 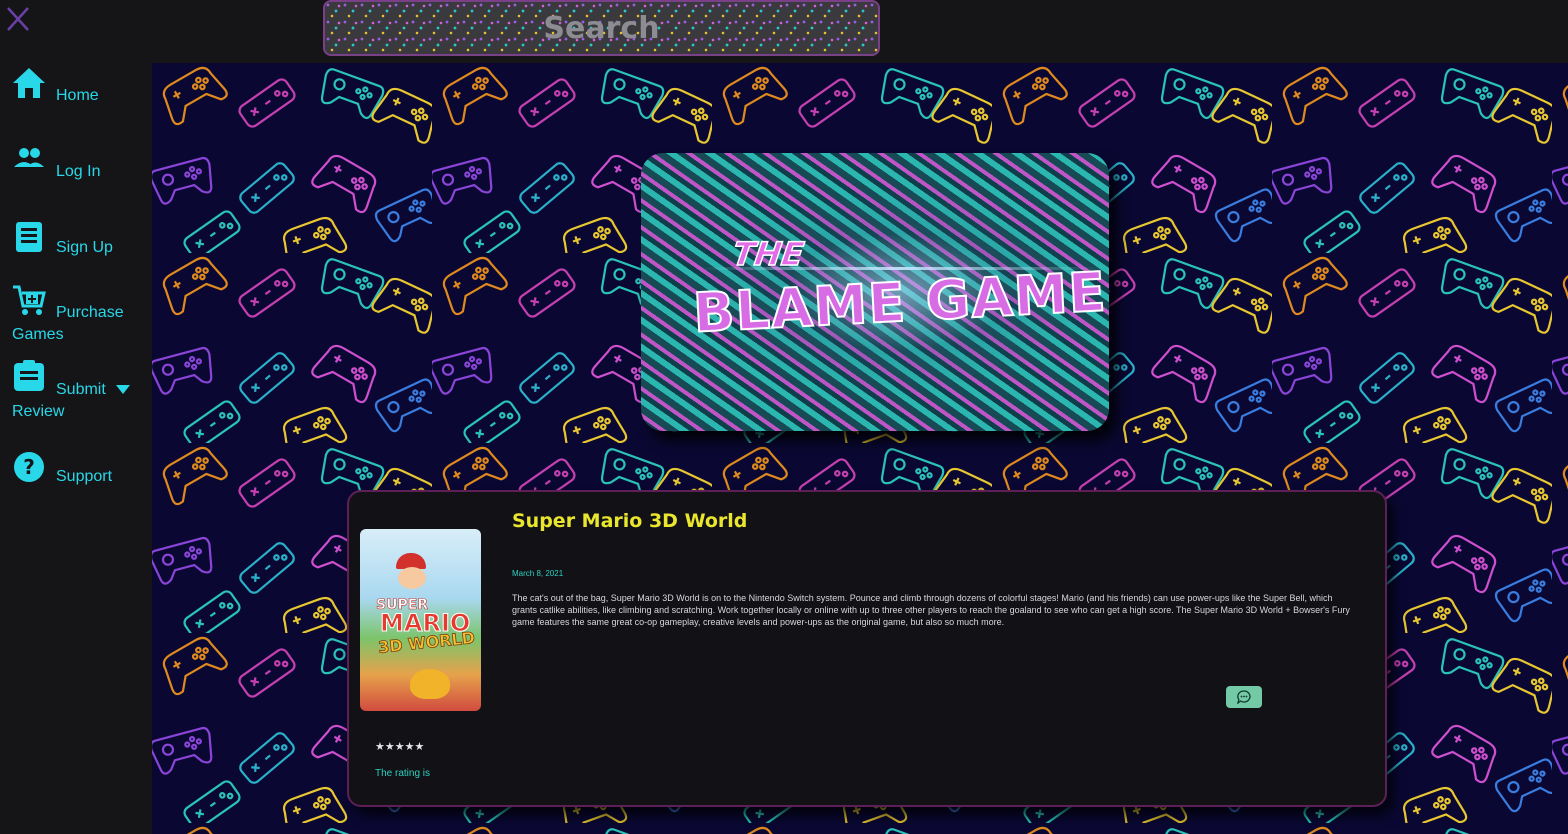 I want to click on rating-text: The rating is, so click(x=403, y=773).